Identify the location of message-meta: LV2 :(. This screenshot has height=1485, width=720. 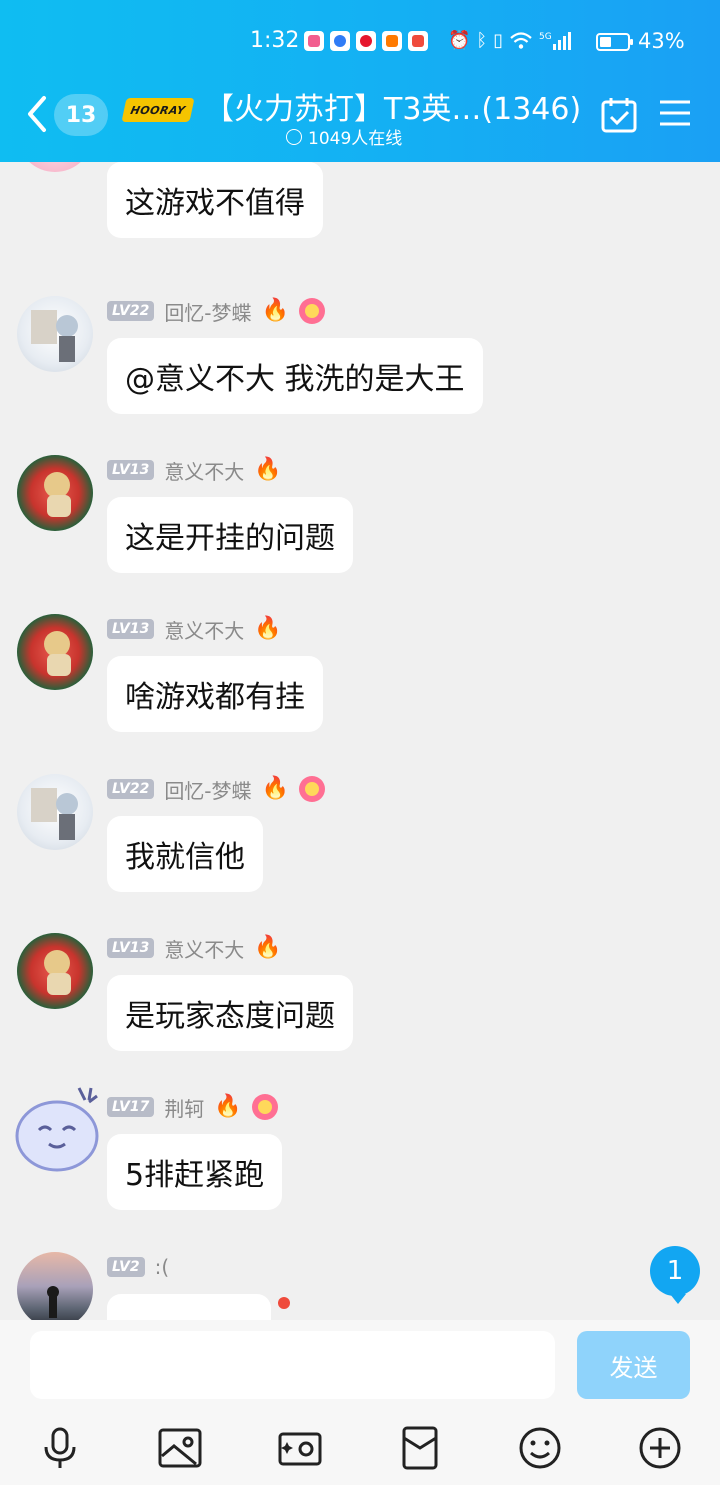
(138, 1267).